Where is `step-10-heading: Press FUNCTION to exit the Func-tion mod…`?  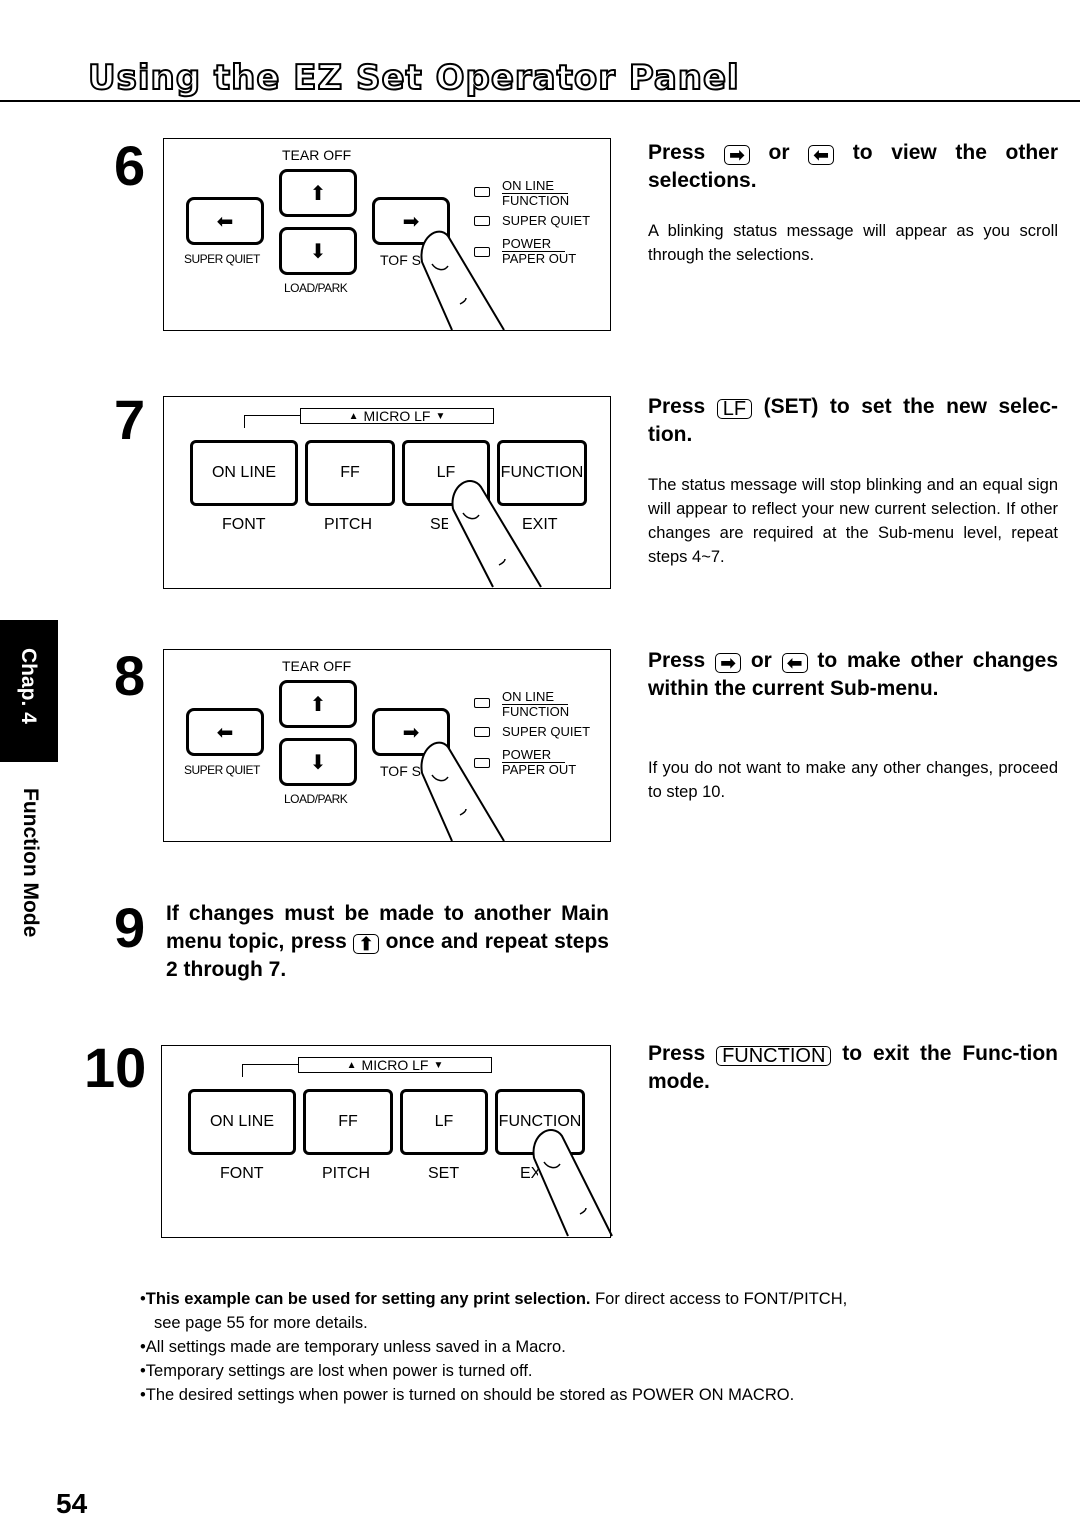 step-10-heading: Press FUNCTION to exit the Func-tion mod… is located at coordinates (853, 1067).